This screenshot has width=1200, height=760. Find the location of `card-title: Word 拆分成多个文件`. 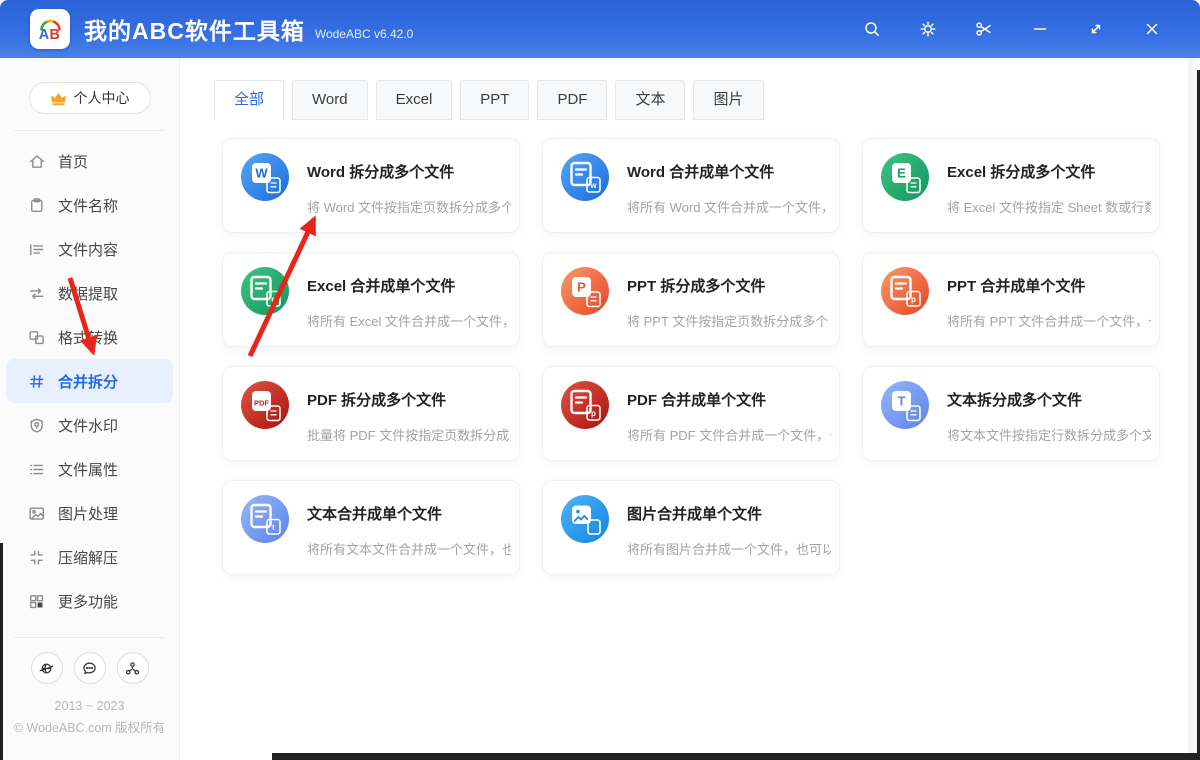

card-title: Word 拆分成多个文件 is located at coordinates (381, 172).